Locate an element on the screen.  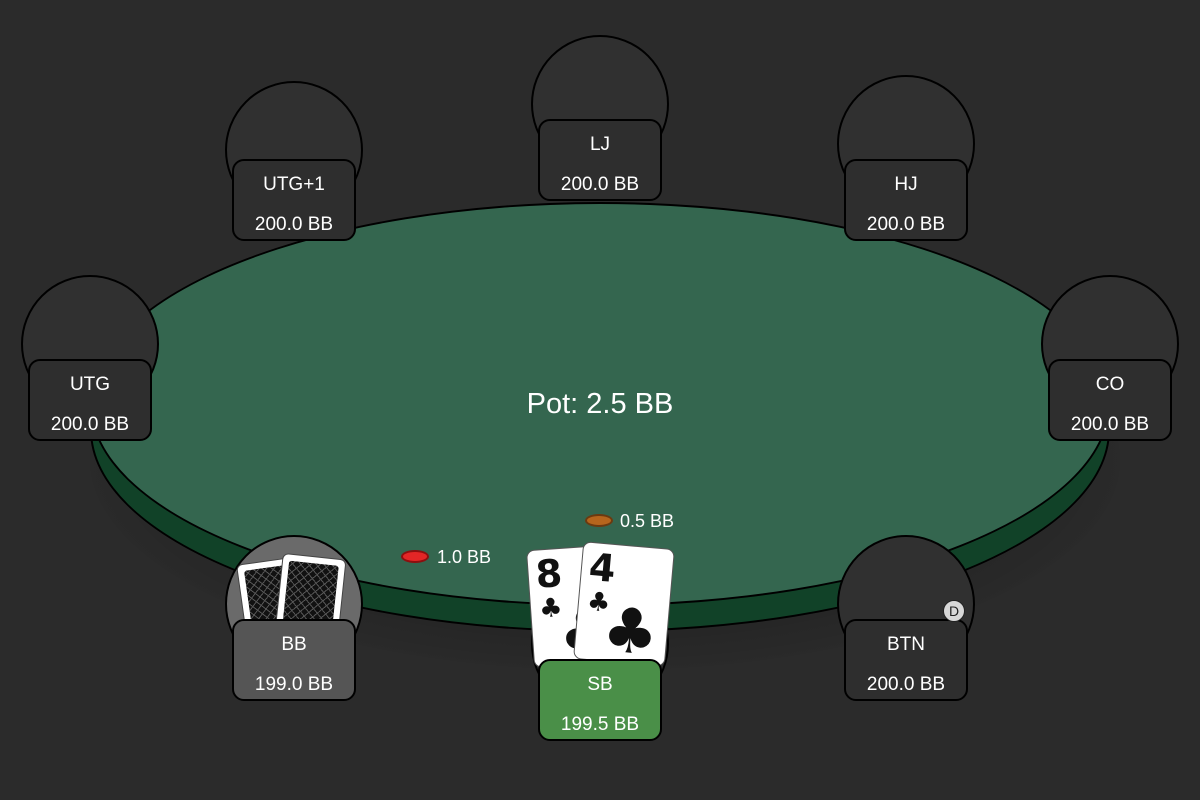
seat-position-label: BTN is located at coordinates (906, 644).